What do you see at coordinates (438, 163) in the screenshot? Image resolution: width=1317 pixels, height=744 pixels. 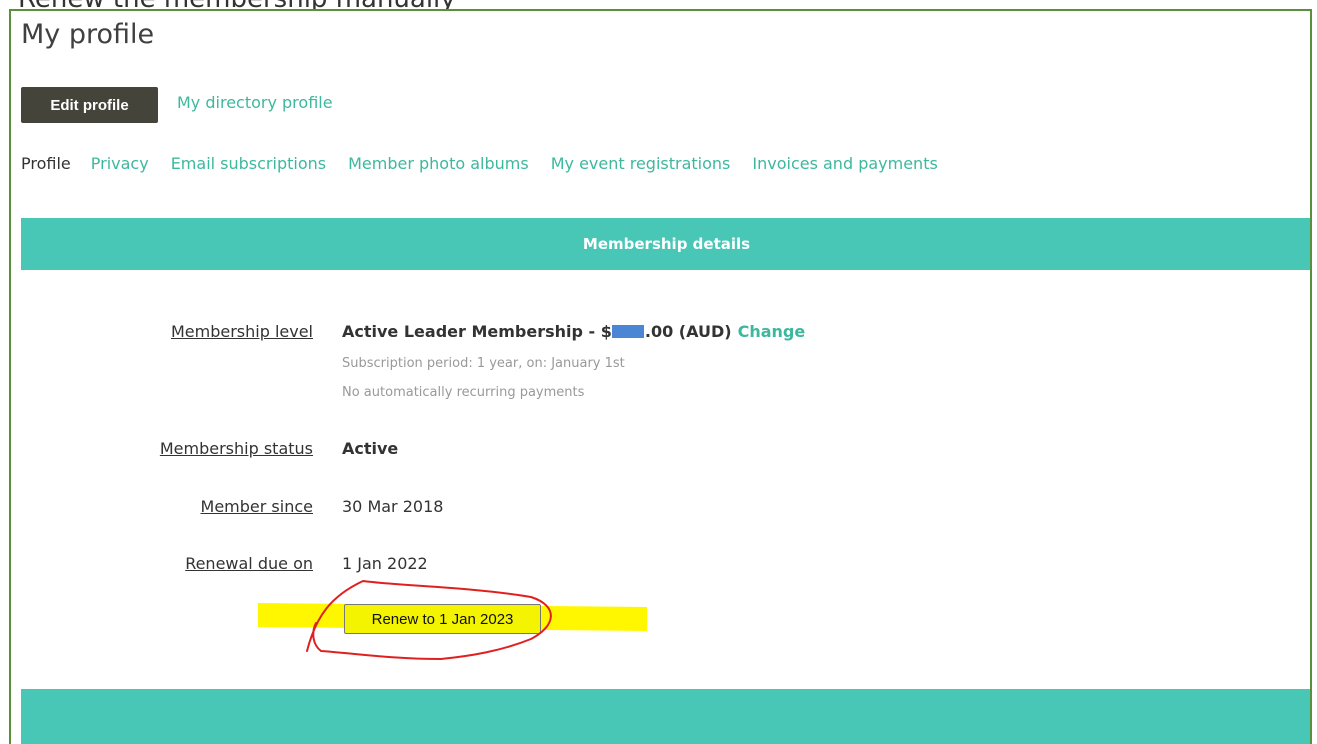 I see `tab-member-photo-albums: Member photo albums` at bounding box center [438, 163].